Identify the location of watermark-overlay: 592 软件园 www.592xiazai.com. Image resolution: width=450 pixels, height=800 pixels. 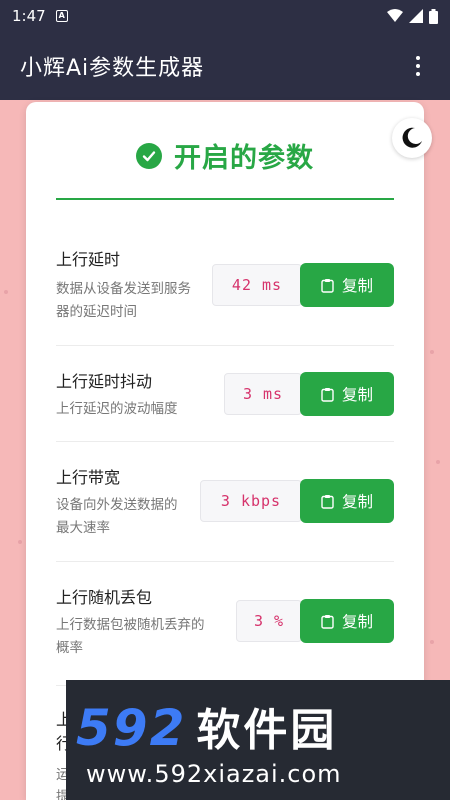
(258, 740).